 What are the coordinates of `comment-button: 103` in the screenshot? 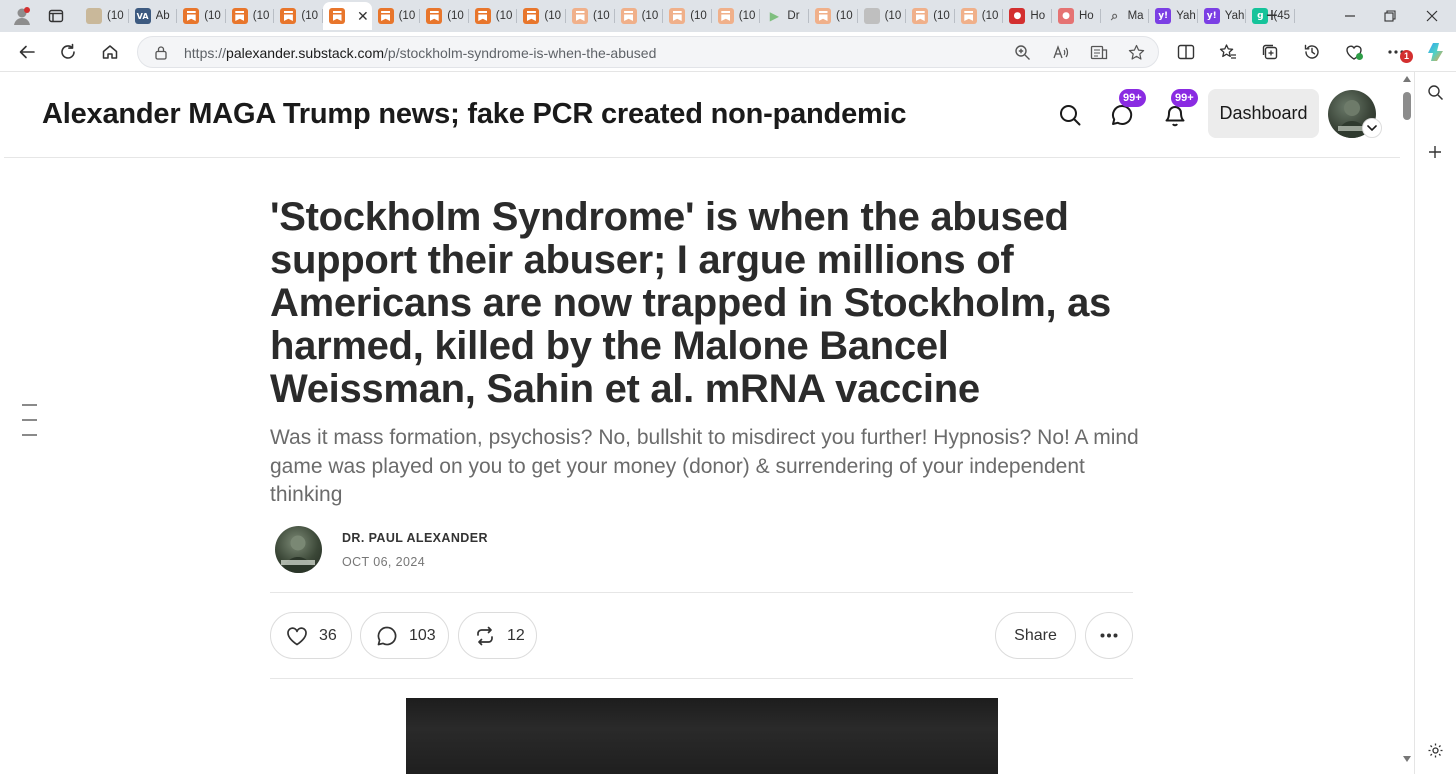 It's located at (404, 635).